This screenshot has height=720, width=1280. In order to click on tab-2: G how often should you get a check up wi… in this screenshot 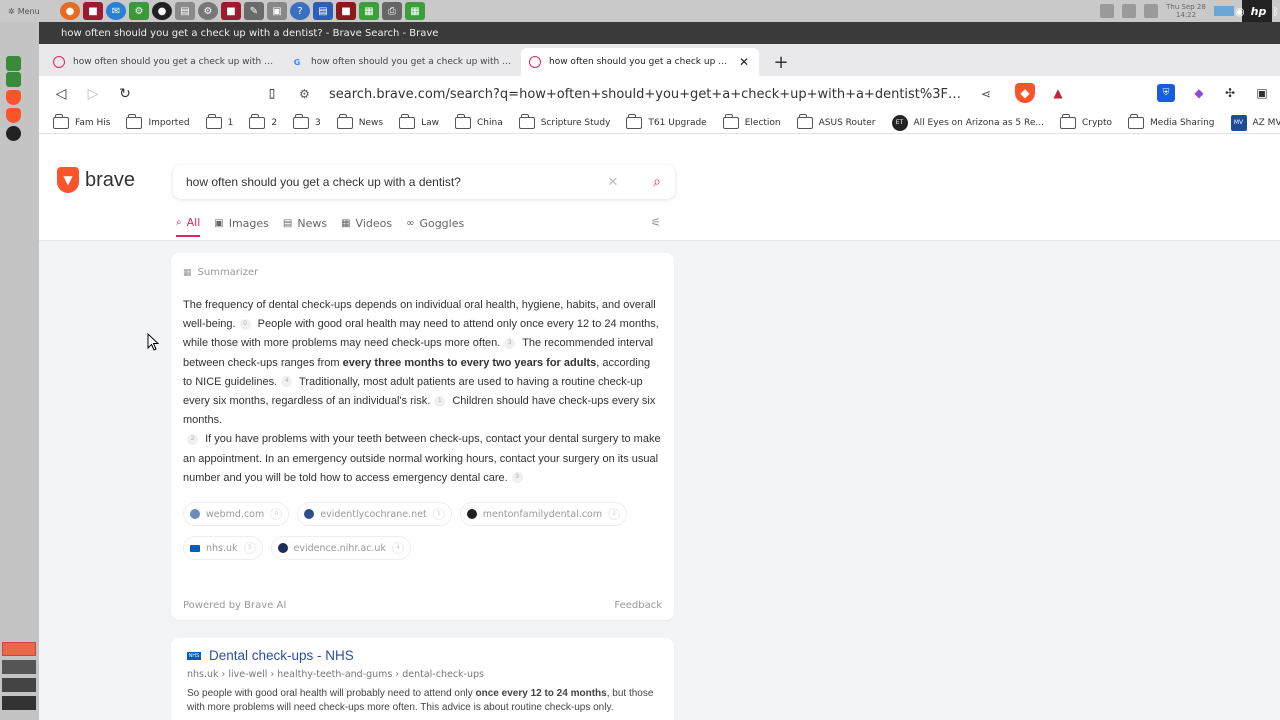, I will do `click(402, 62)`.